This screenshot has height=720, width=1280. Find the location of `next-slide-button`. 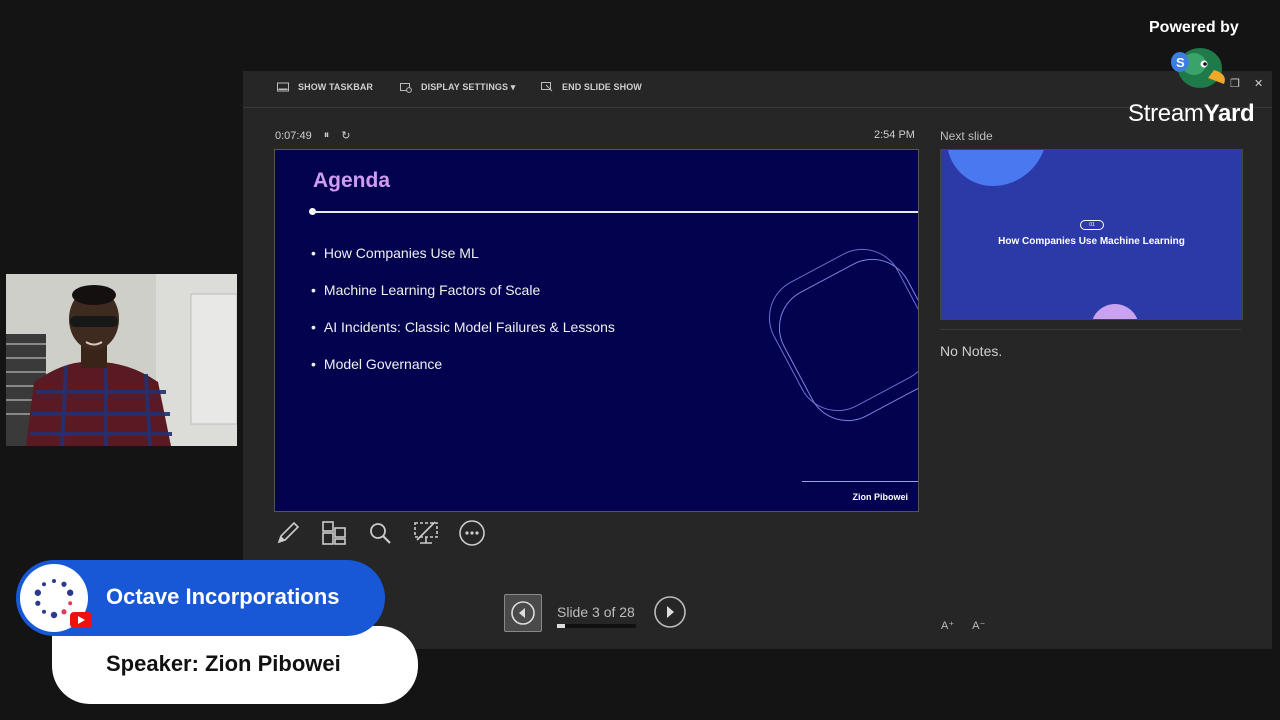

next-slide-button is located at coordinates (670, 612).